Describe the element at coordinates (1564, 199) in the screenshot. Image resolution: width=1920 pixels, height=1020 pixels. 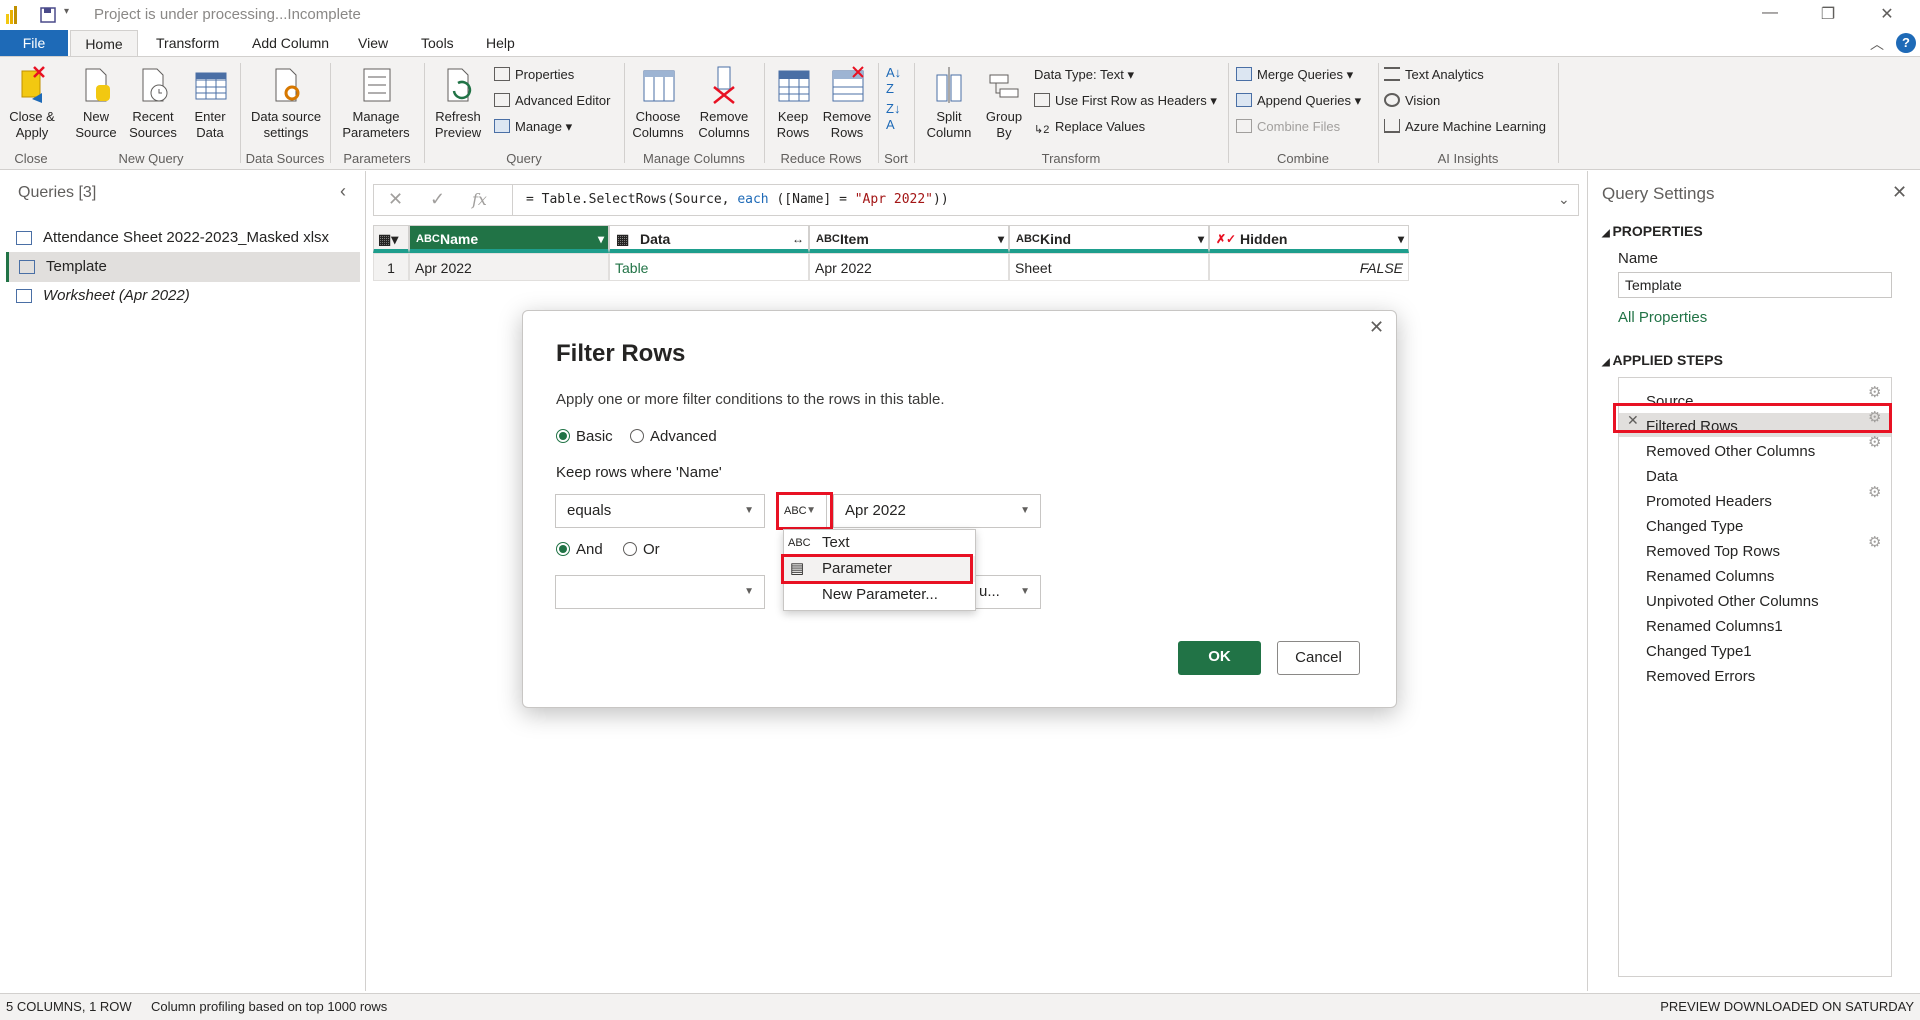
I see `expand-formula-icon: ⌄` at that location.